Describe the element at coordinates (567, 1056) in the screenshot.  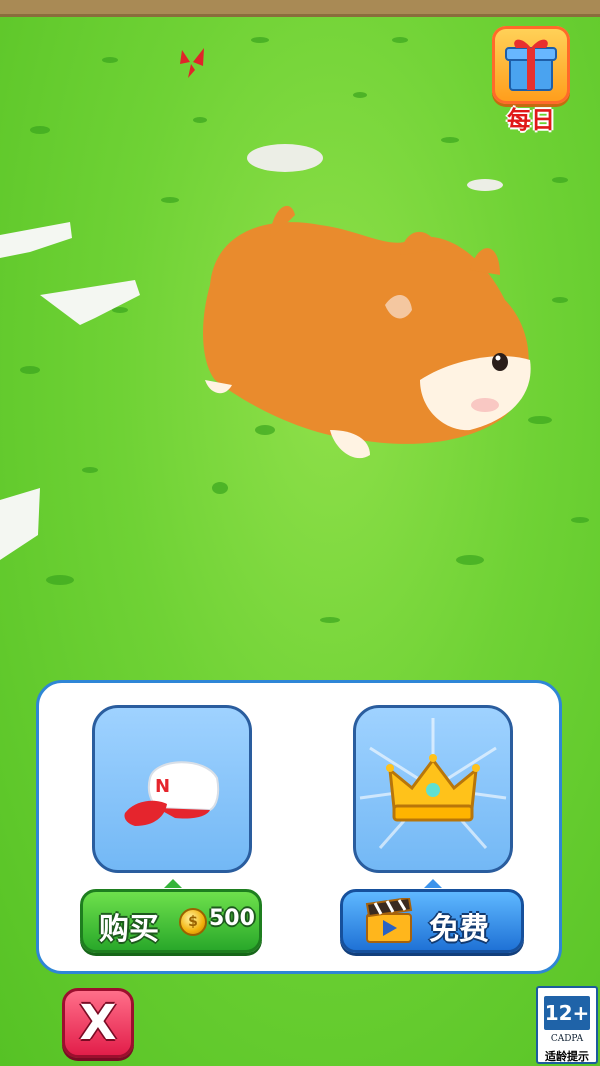
I see `age-rating-tip: 适龄提示` at that location.